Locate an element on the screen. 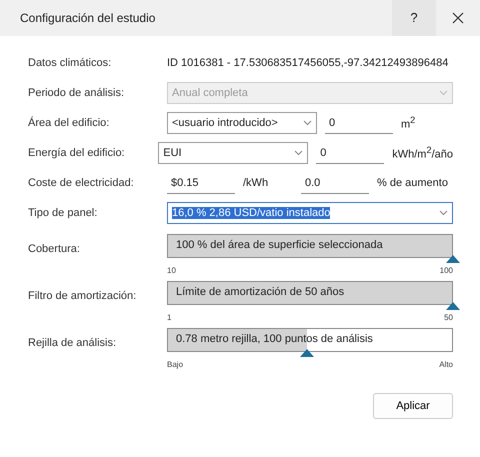  unit-label: kWh/m$^{2}$/año is located at coordinates (422, 153).